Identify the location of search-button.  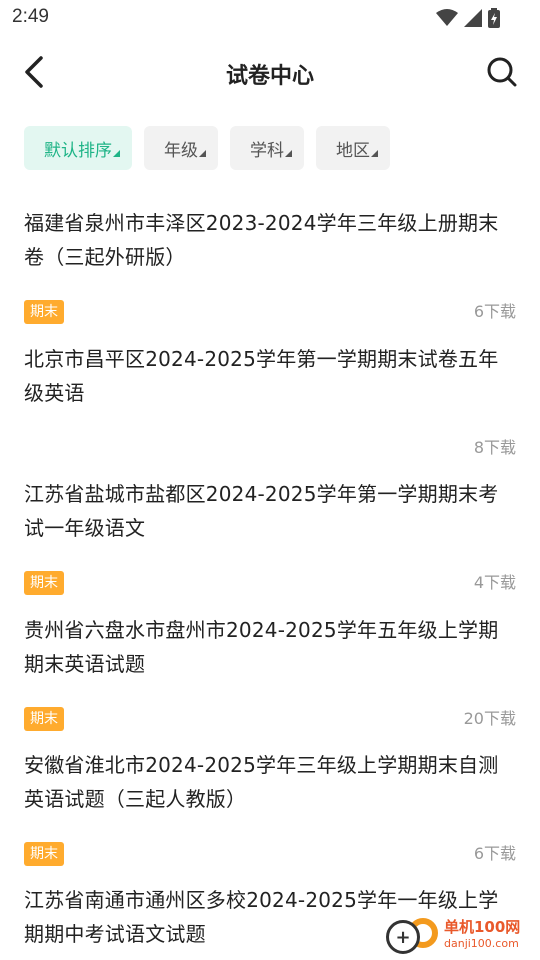
(502, 74).